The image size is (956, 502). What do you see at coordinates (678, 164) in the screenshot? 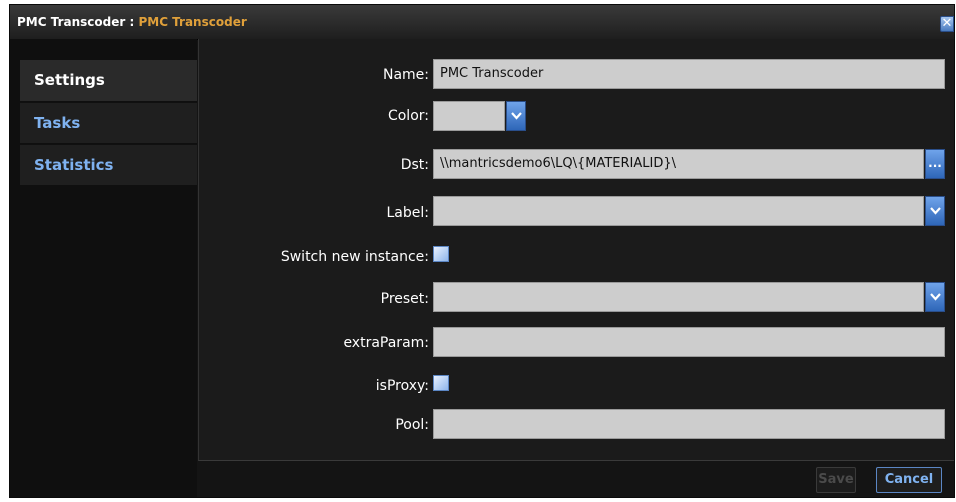
I see `dst-input: \\mantricsdemo6\LQ\{MATERIALID}\` at bounding box center [678, 164].